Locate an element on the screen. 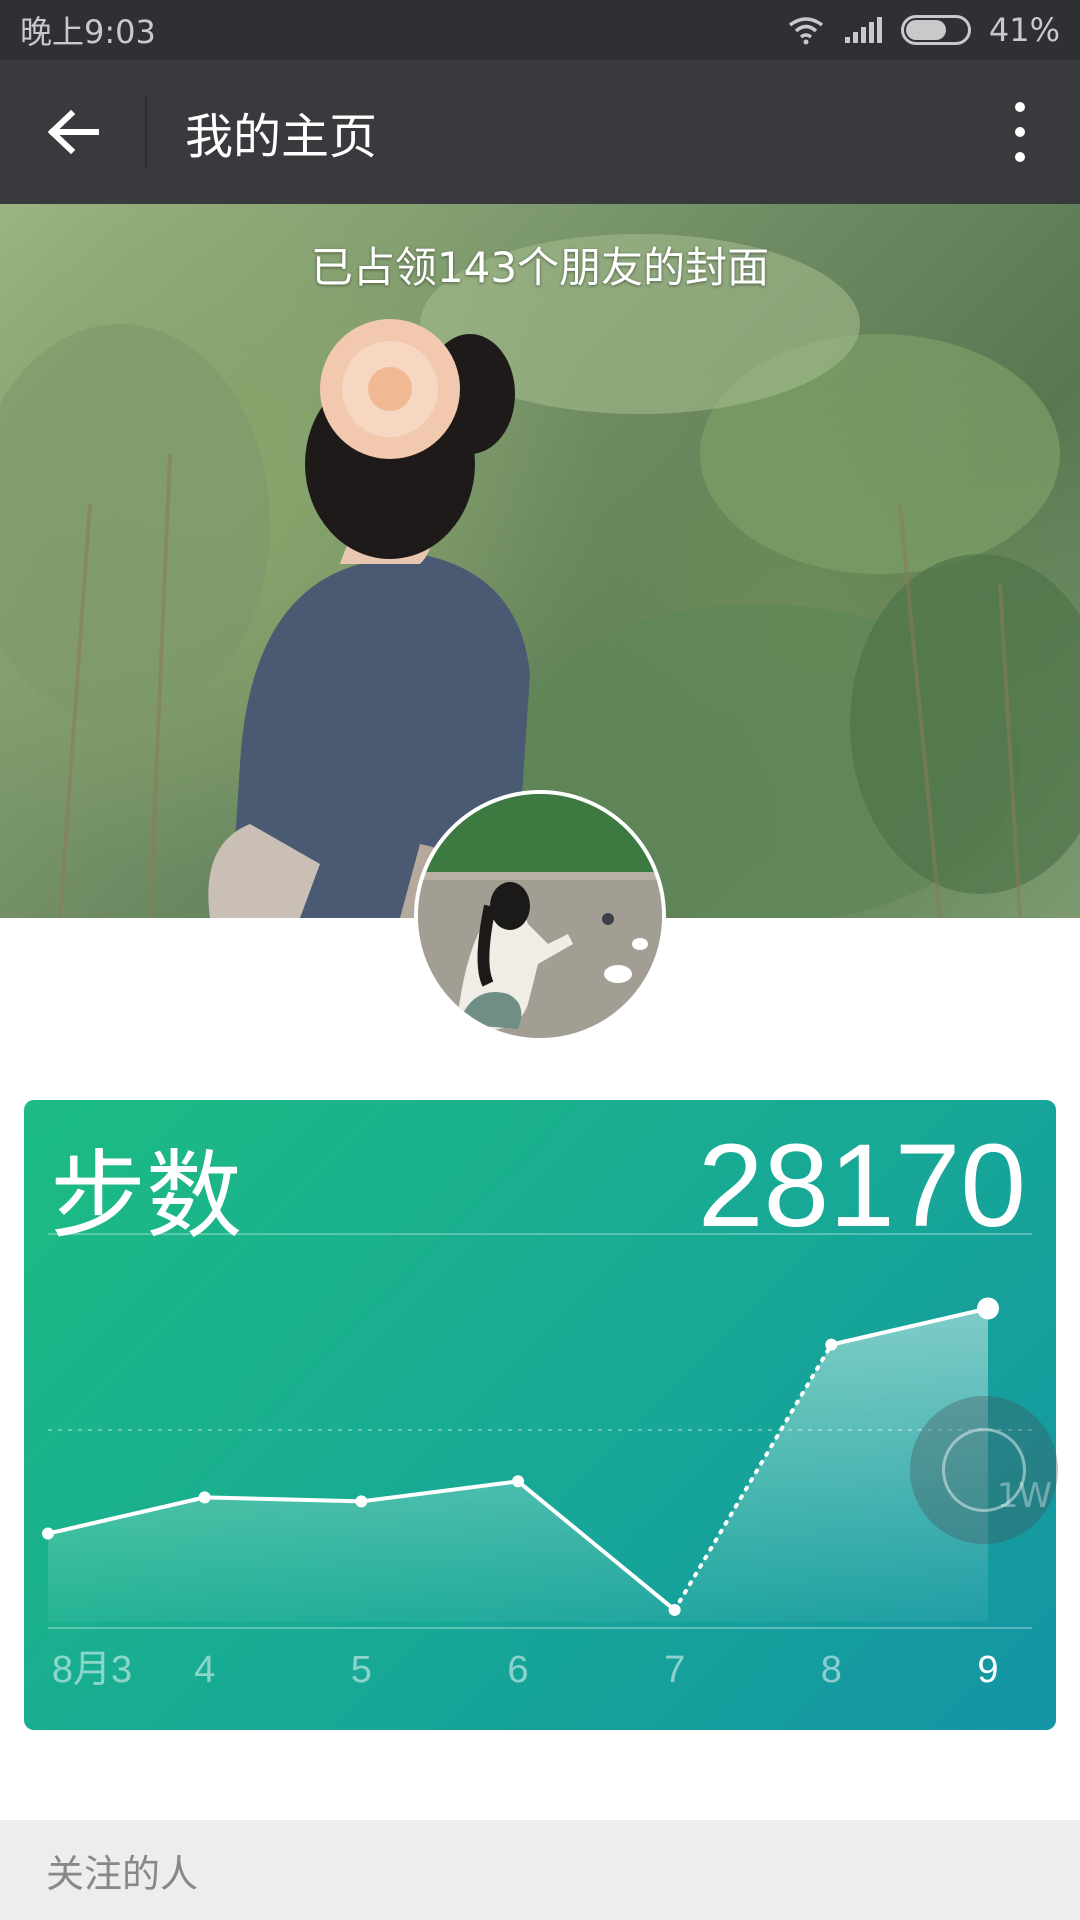 The height and width of the screenshot is (1920, 1080). chart-x-tick-label: 4 is located at coordinates (204, 1670).